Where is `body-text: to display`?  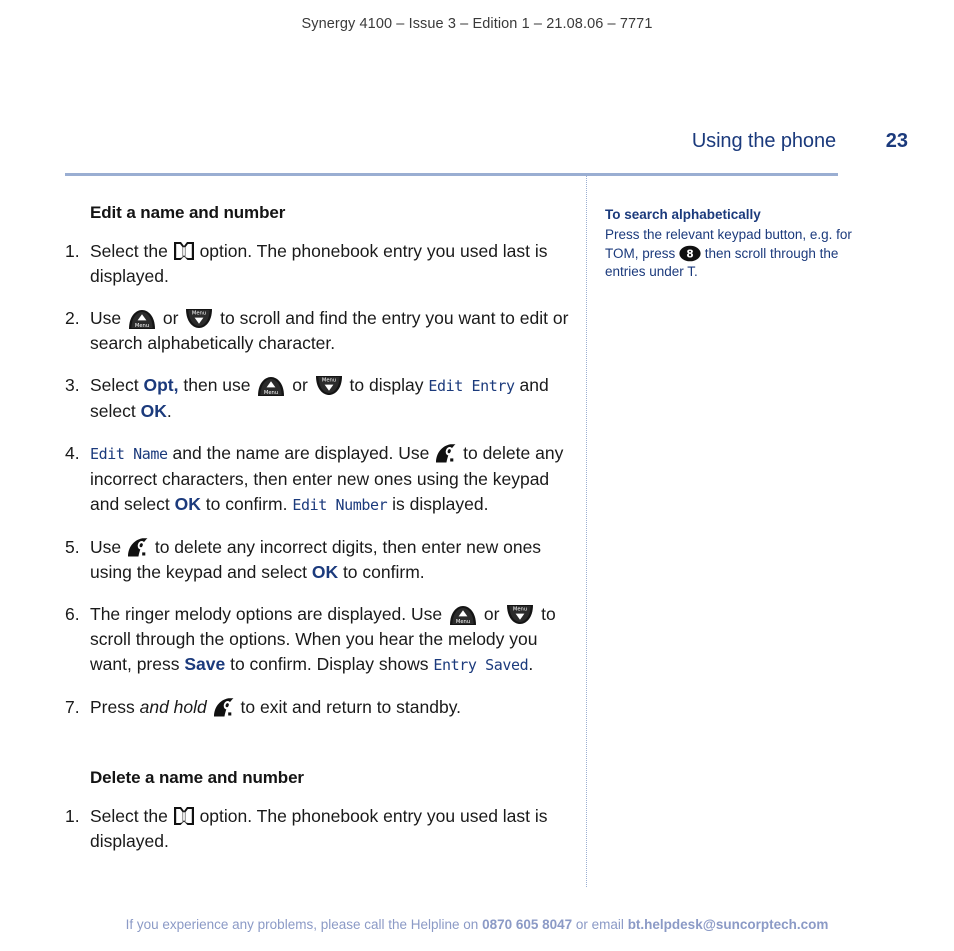
body-text: to display is located at coordinates (386, 385).